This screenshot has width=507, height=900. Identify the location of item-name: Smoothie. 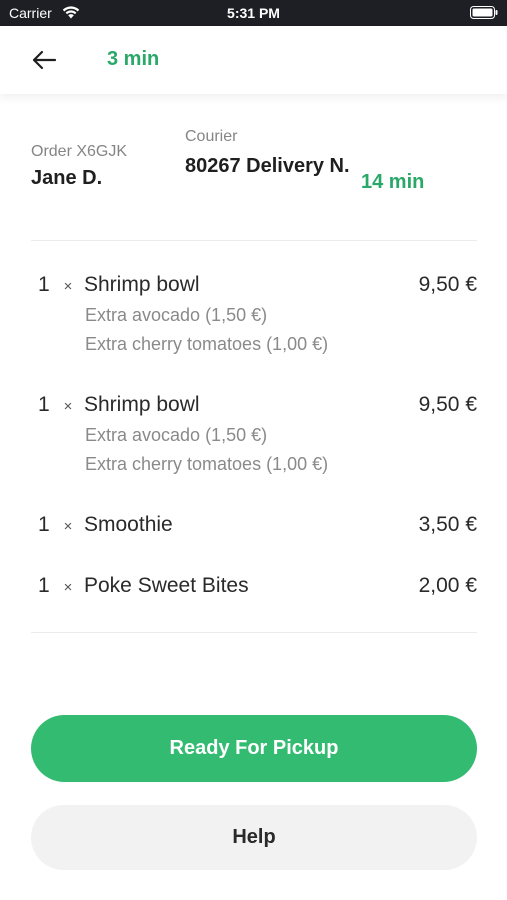
(128, 524).